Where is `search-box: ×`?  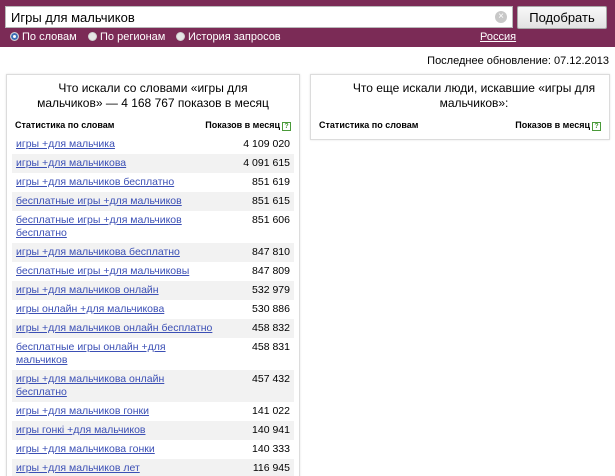
search-box: × is located at coordinates (259, 17).